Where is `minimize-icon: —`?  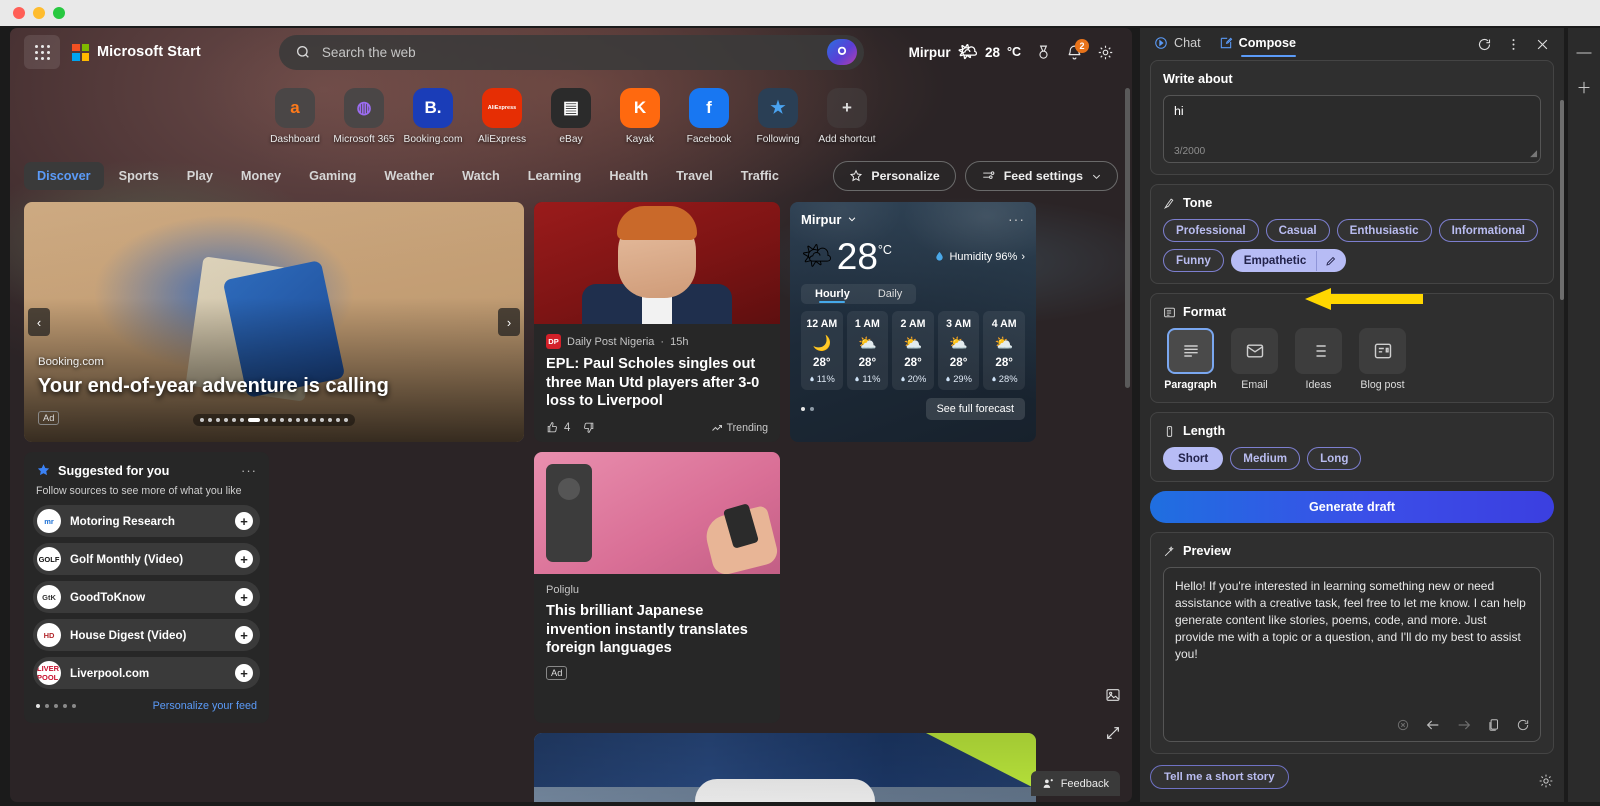
minimize-icon: — is located at coordinates (1584, 52).